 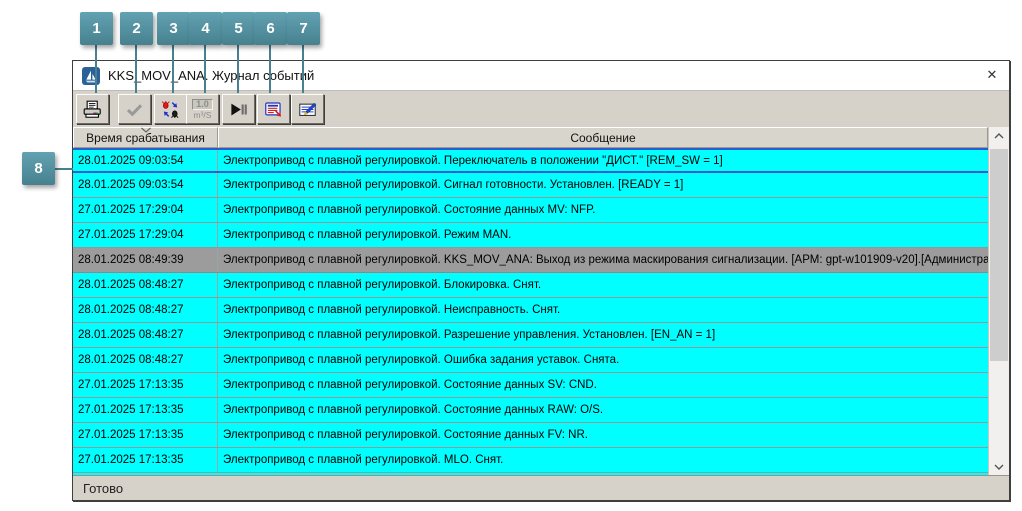 I want to click on play-pause-icon, so click(x=239, y=109).